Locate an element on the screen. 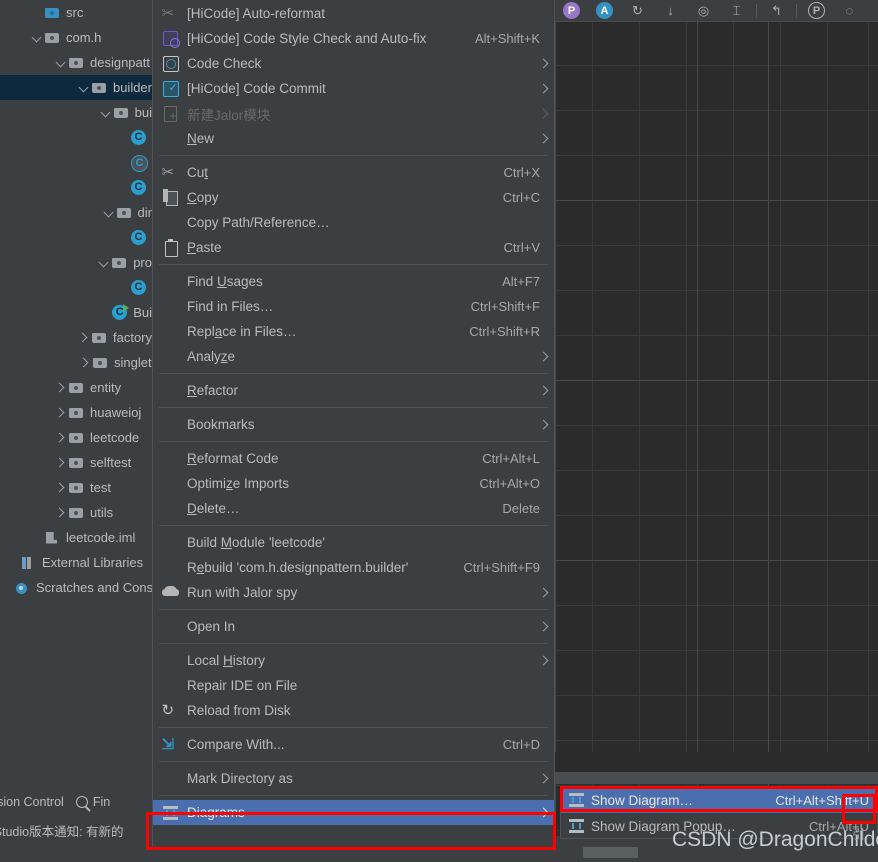 The image size is (878, 862). tool-window-bar-bottom: ersion Control Fin is located at coordinates (76, 801).